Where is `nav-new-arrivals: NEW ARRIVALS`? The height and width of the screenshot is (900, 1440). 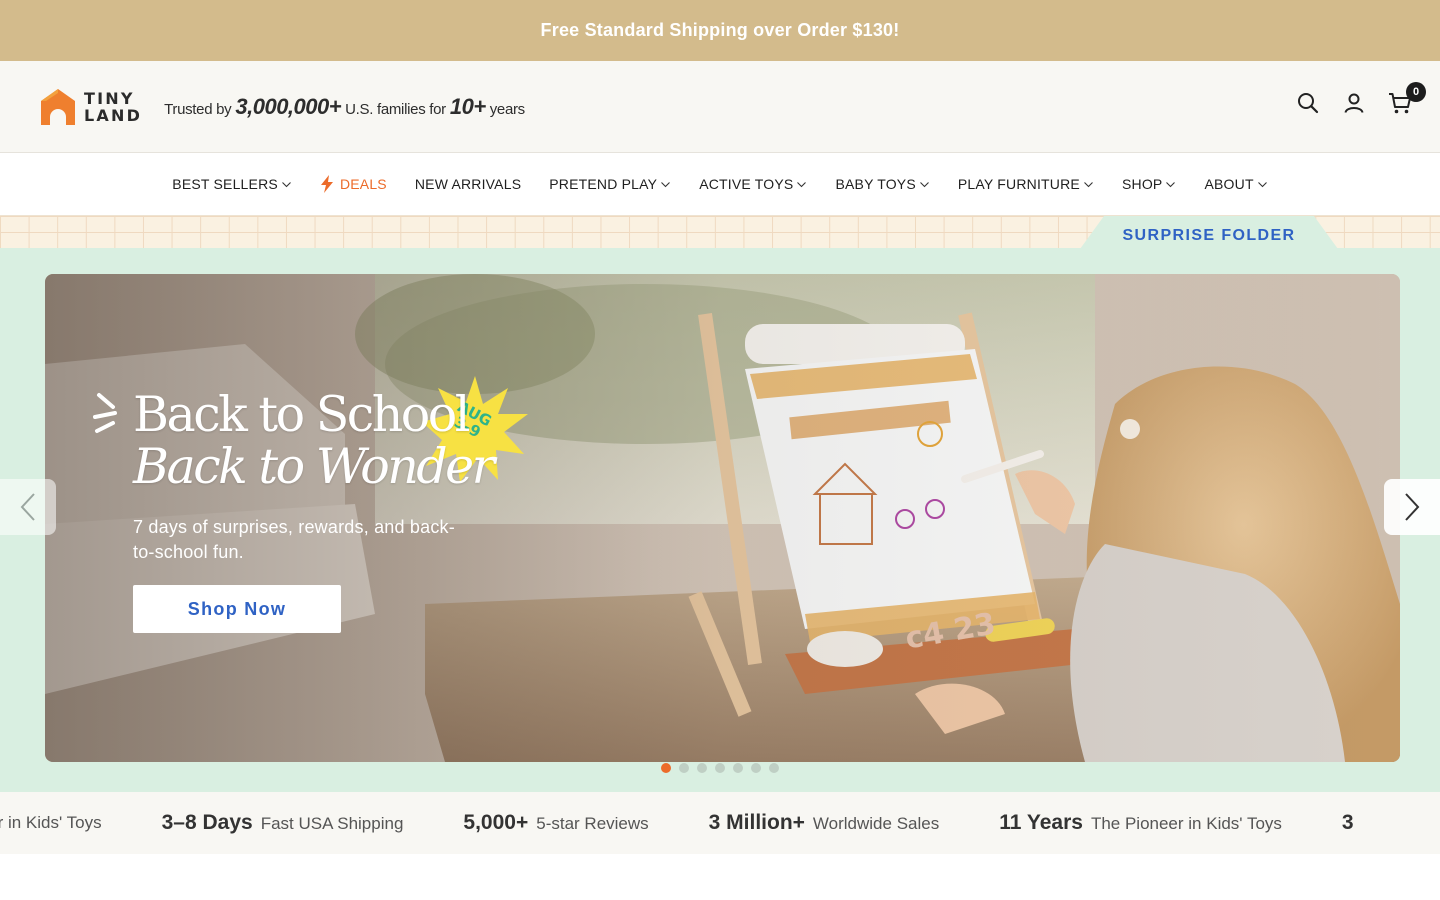
nav-new-arrivals: NEW ARRIVALS is located at coordinates (468, 184).